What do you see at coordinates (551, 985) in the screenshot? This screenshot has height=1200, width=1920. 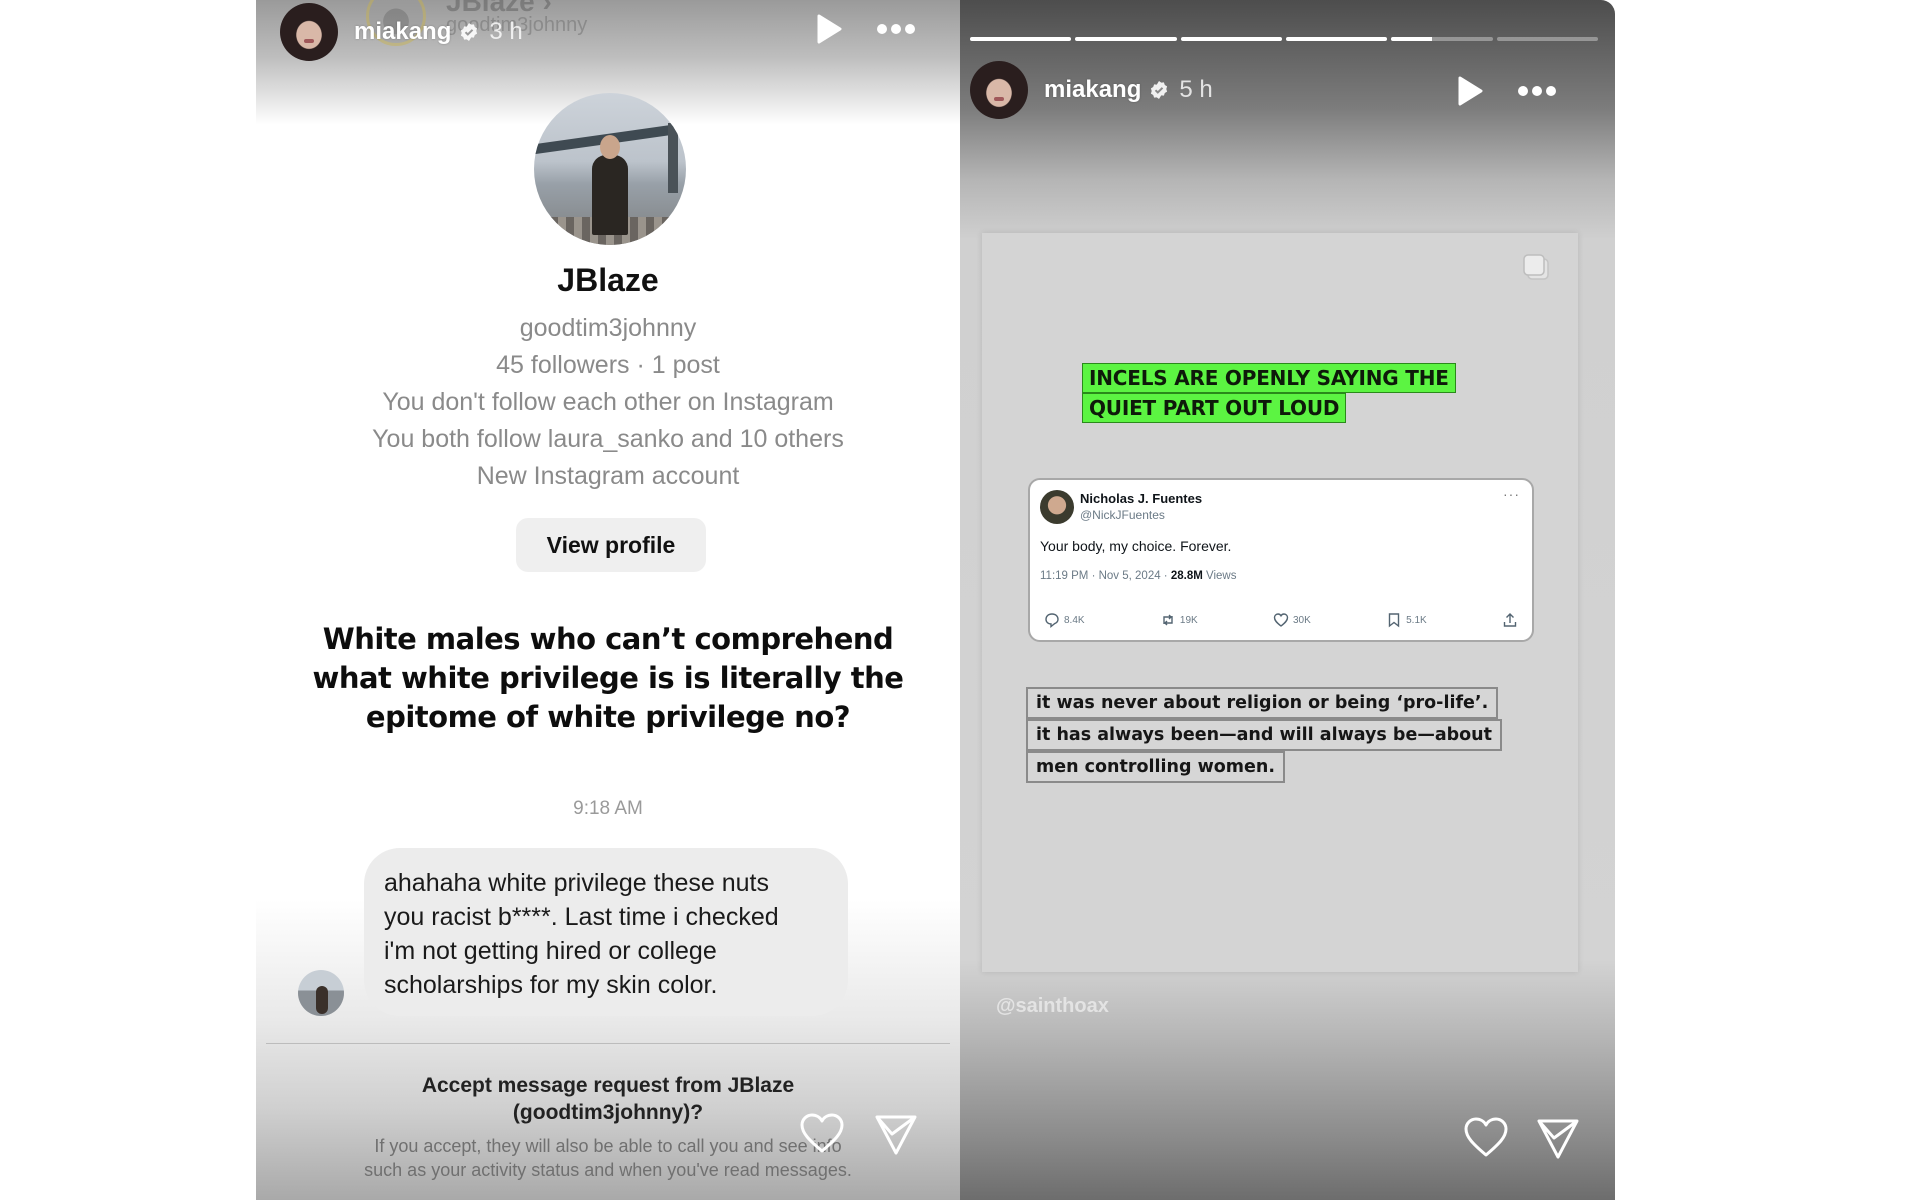 I see `message-line: scholarships for my skin color.` at bounding box center [551, 985].